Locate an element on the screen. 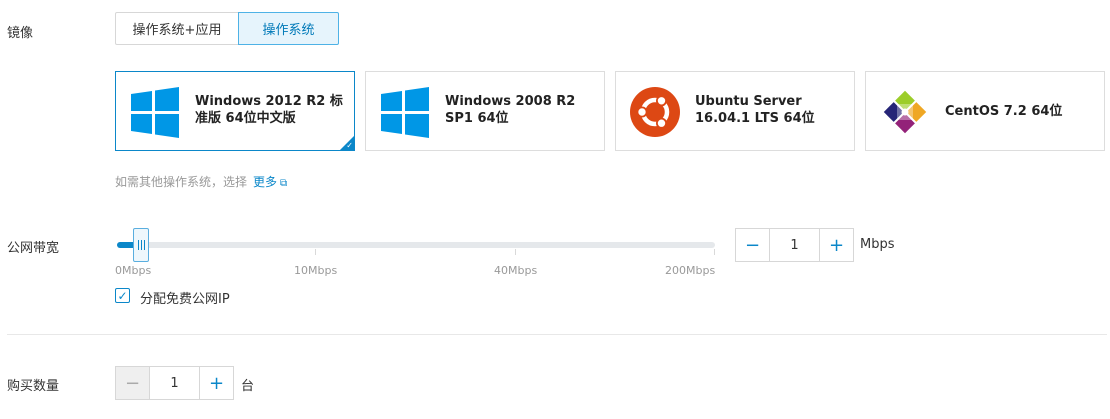  quantity-label: 购买数量 is located at coordinates (33, 386).